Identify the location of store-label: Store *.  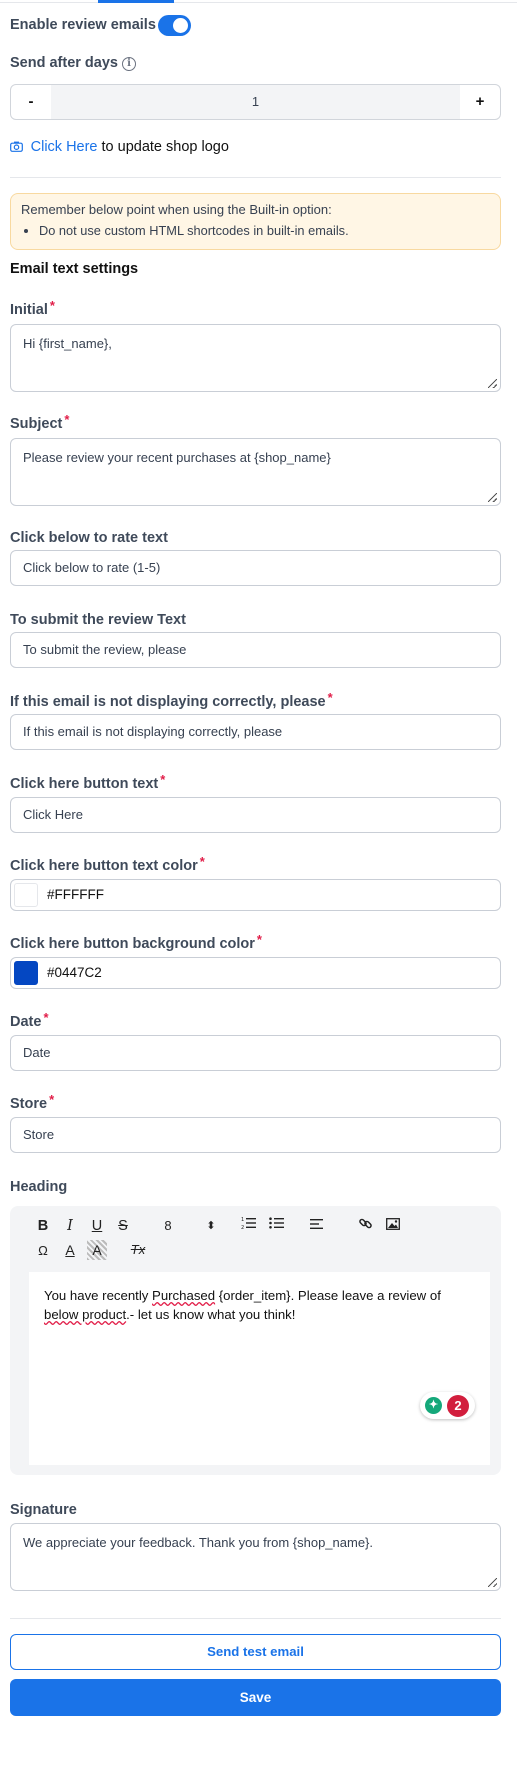
(32, 1102).